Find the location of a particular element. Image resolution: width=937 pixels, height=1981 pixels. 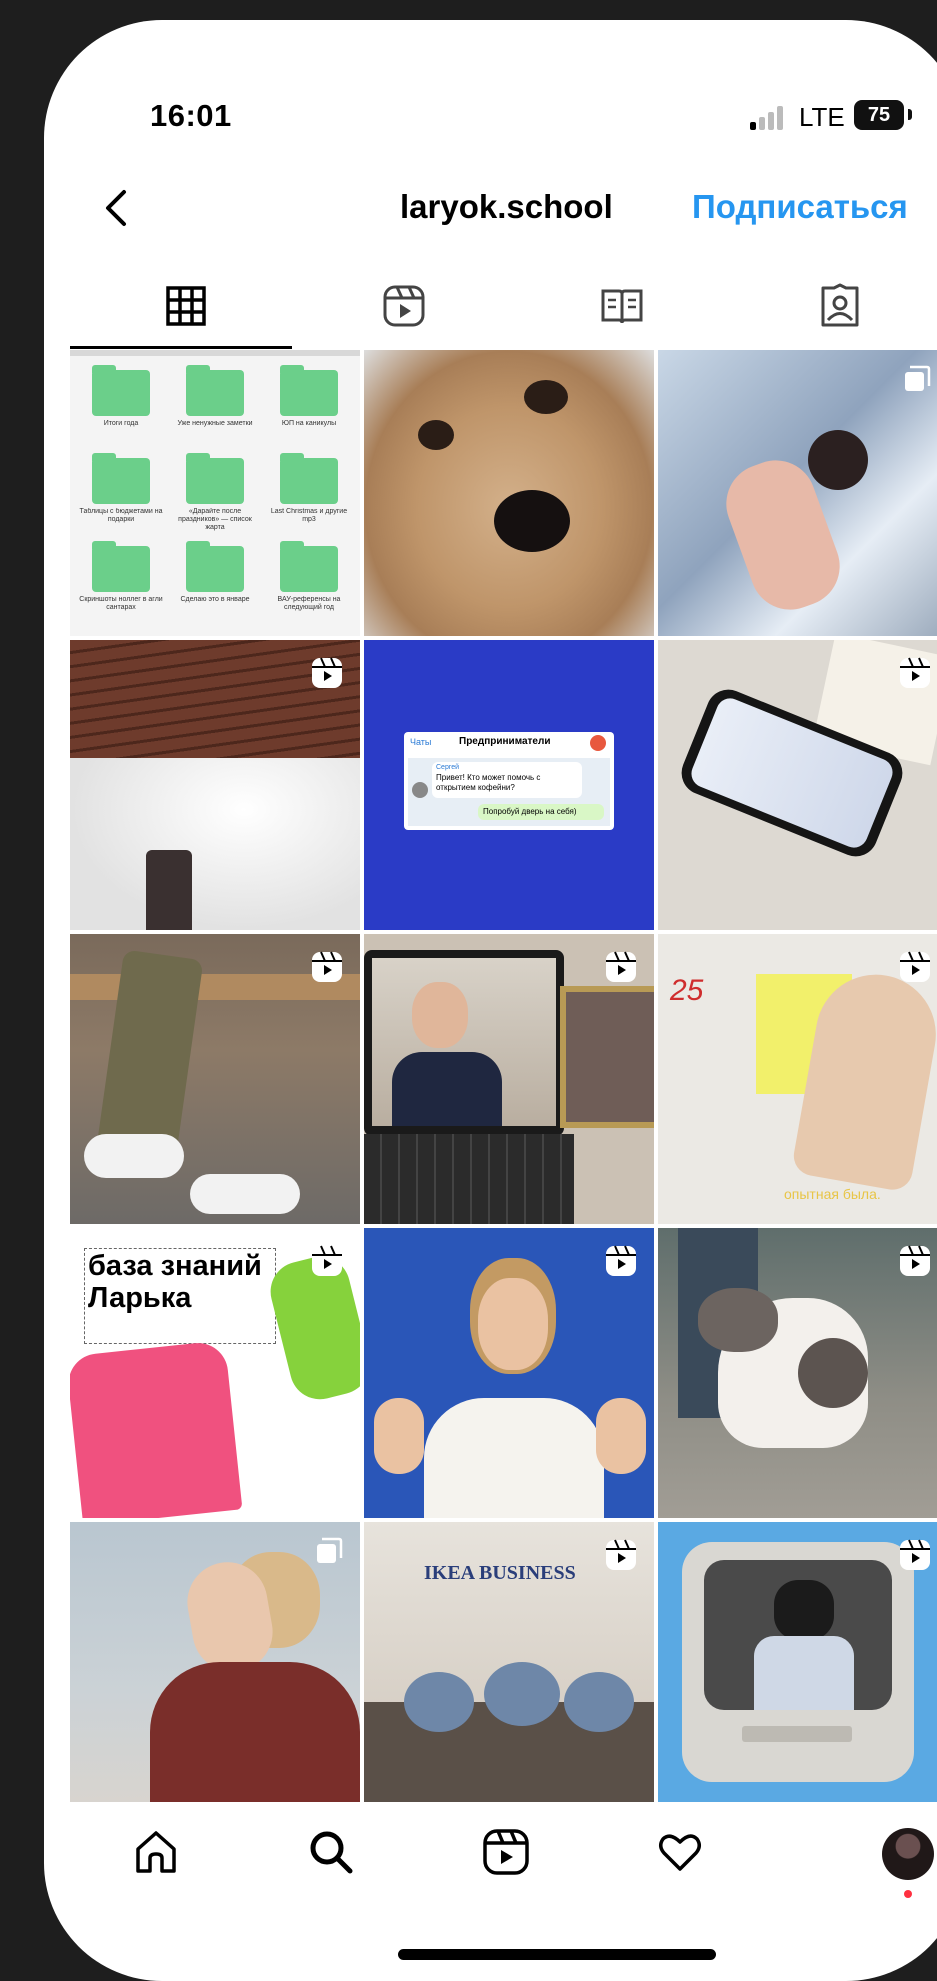

network-label: LTE is located at coordinates (822, 117).